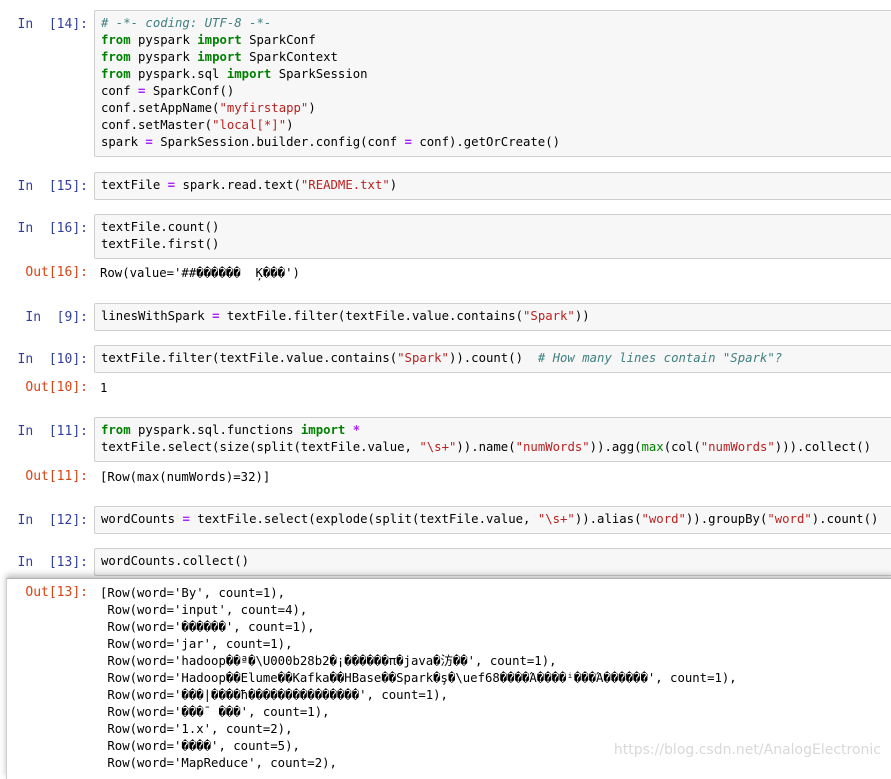 This screenshot has width=891, height=779. I want to click on code-line: from pyspark import SparkConf, so click(493, 40).